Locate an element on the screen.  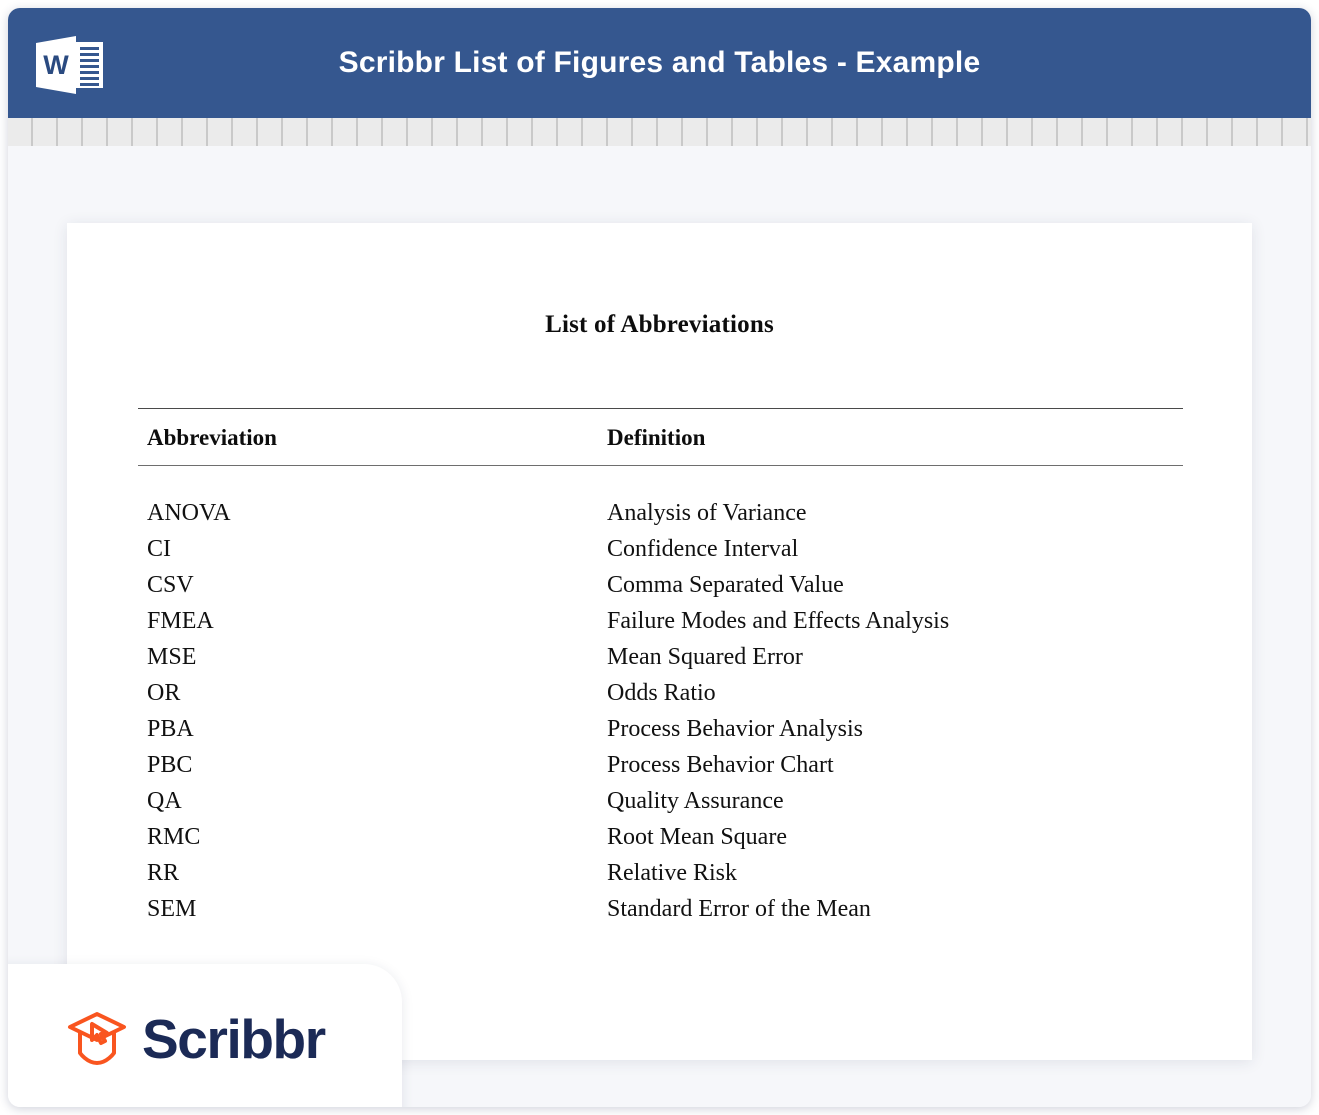
cell-definition: Odds Ratio is located at coordinates (661, 693).